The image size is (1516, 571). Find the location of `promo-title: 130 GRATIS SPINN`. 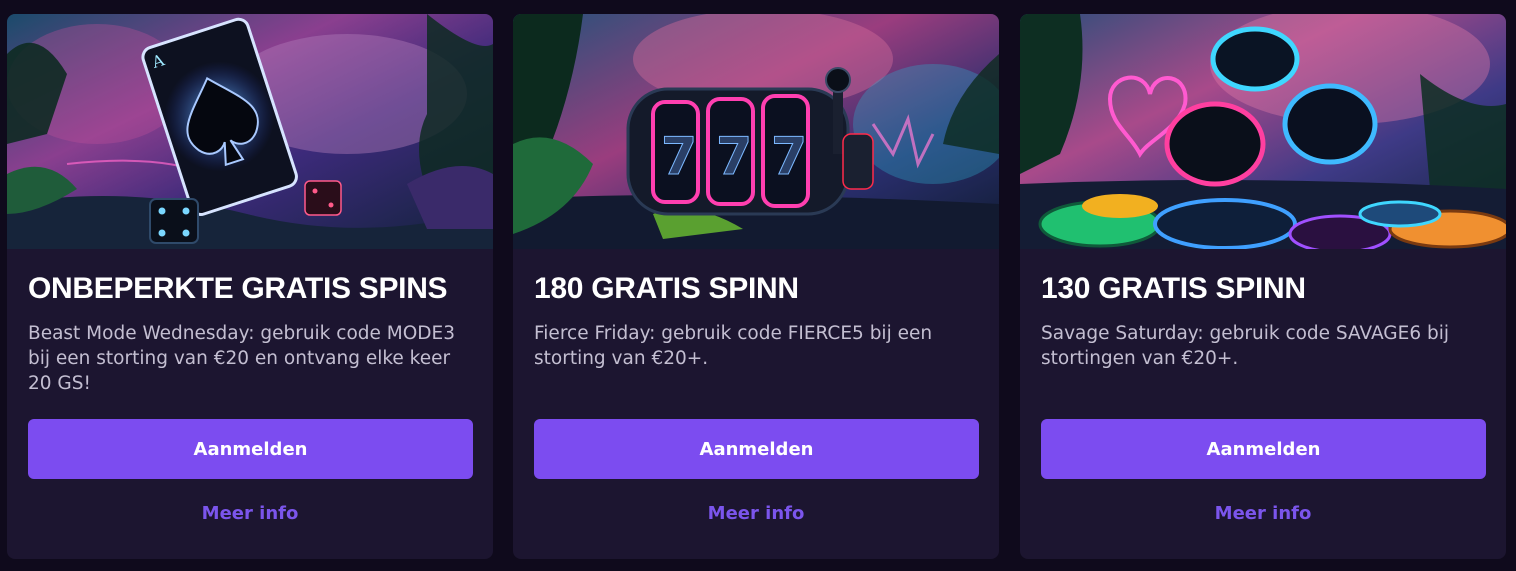

promo-title: 130 GRATIS SPINN is located at coordinates (1173, 288).